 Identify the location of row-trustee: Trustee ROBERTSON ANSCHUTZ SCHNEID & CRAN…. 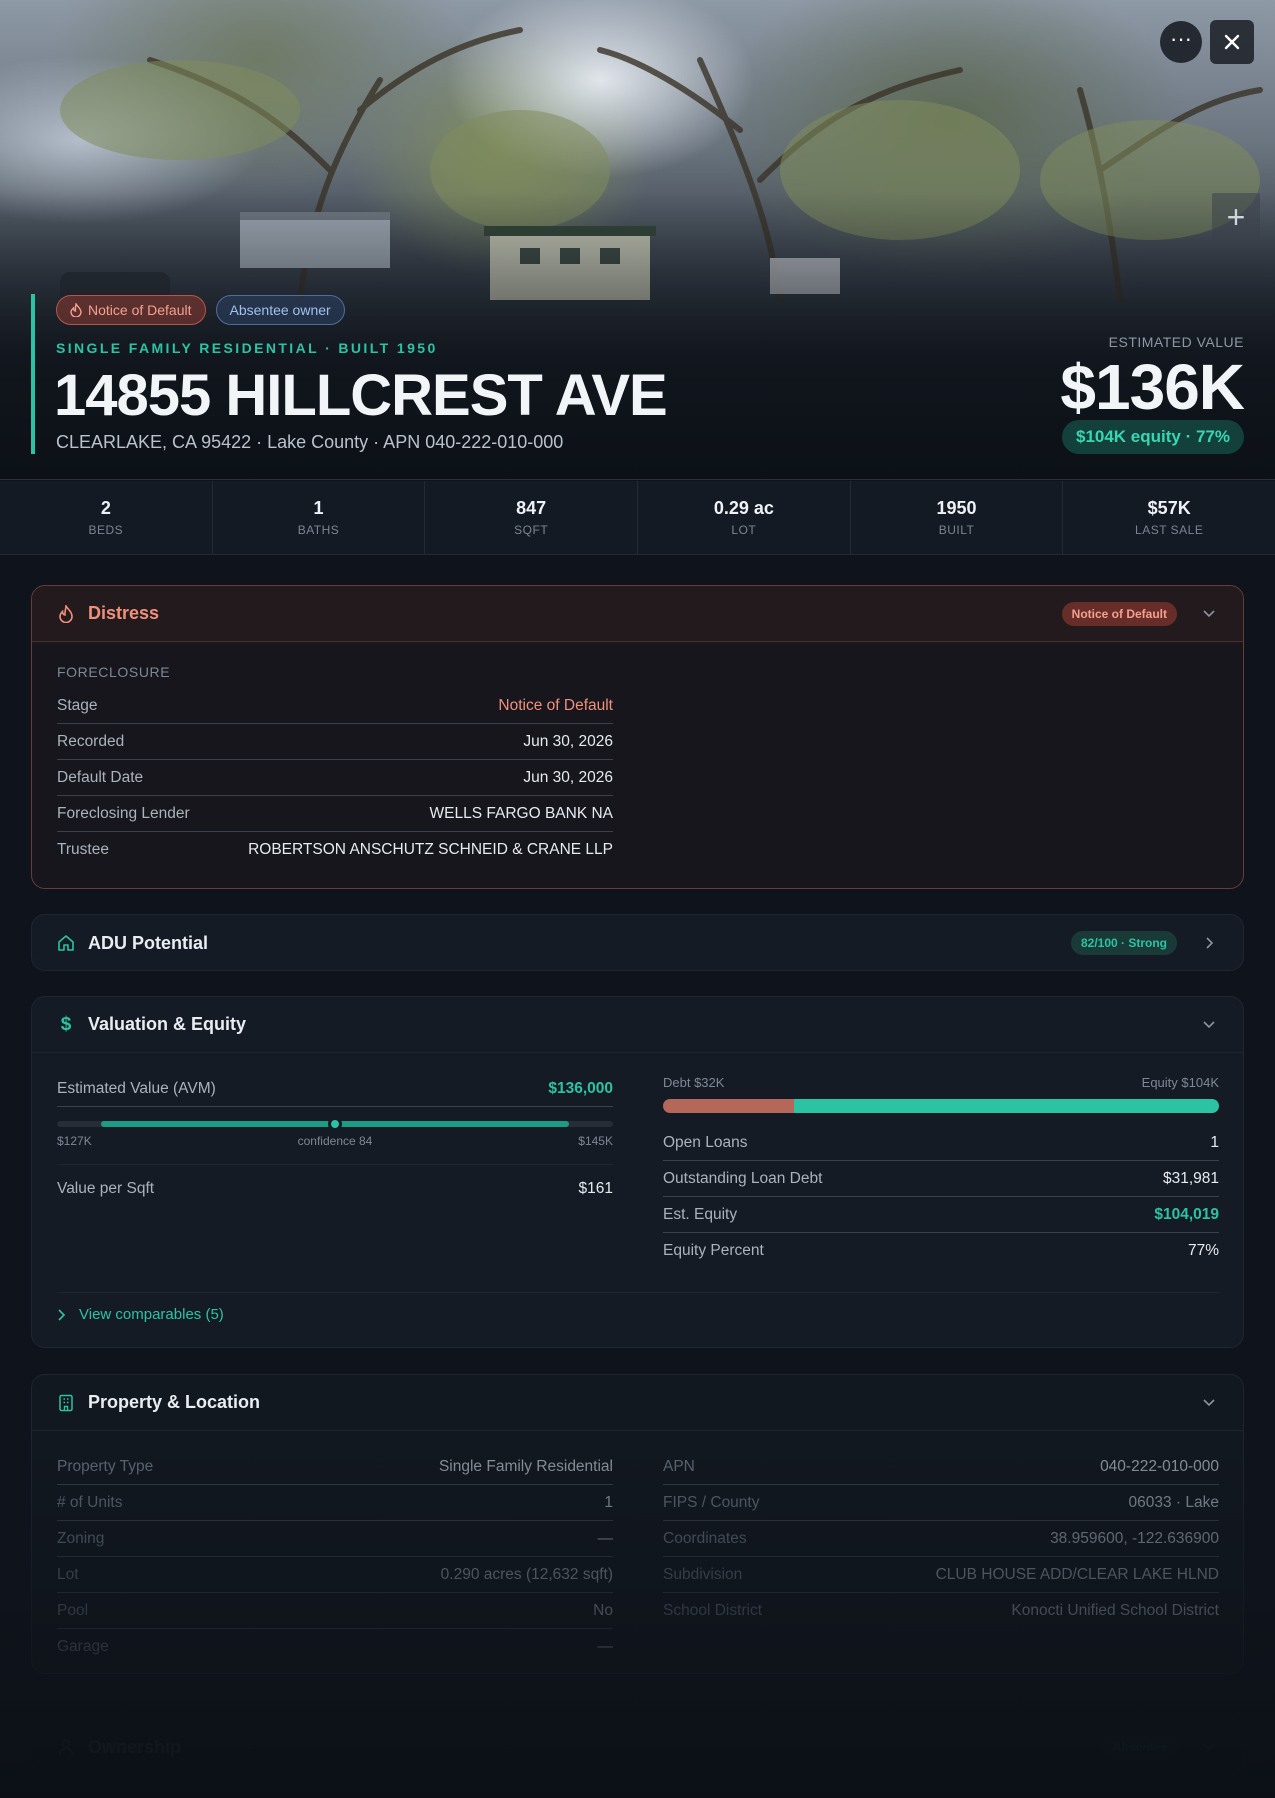
(335, 850).